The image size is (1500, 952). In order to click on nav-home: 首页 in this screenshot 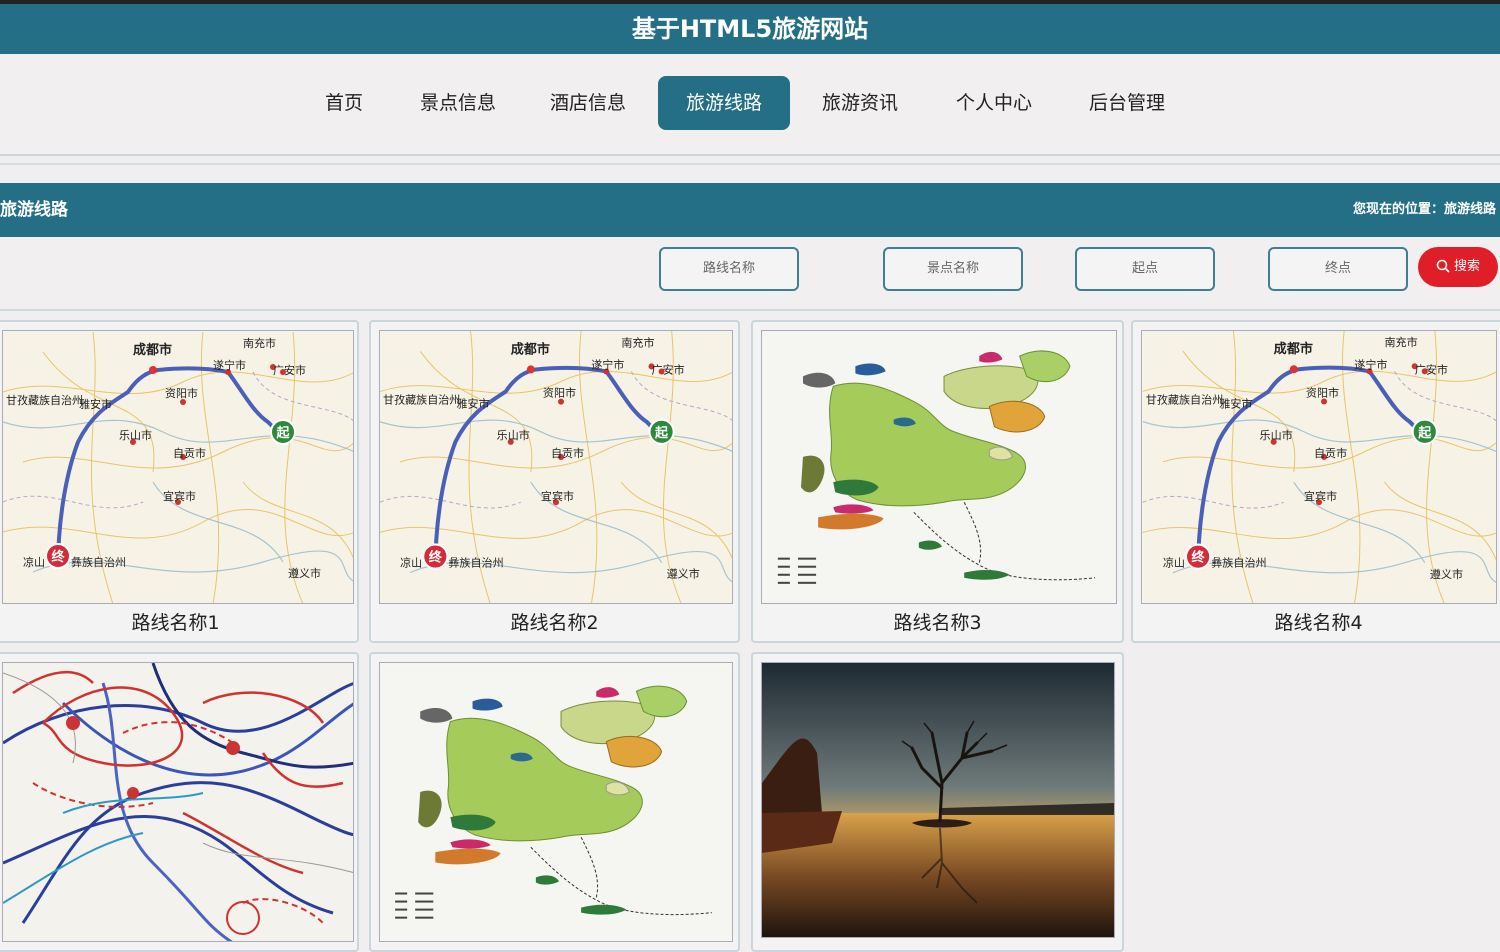, I will do `click(344, 103)`.